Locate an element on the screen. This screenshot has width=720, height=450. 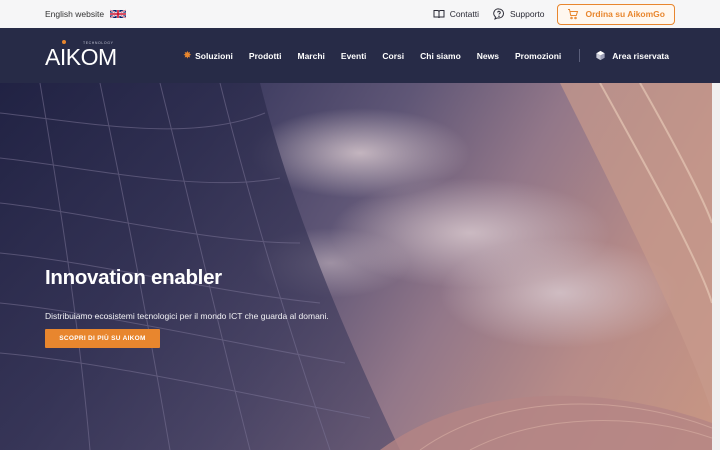
language-switch: English website is located at coordinates (86, 14).